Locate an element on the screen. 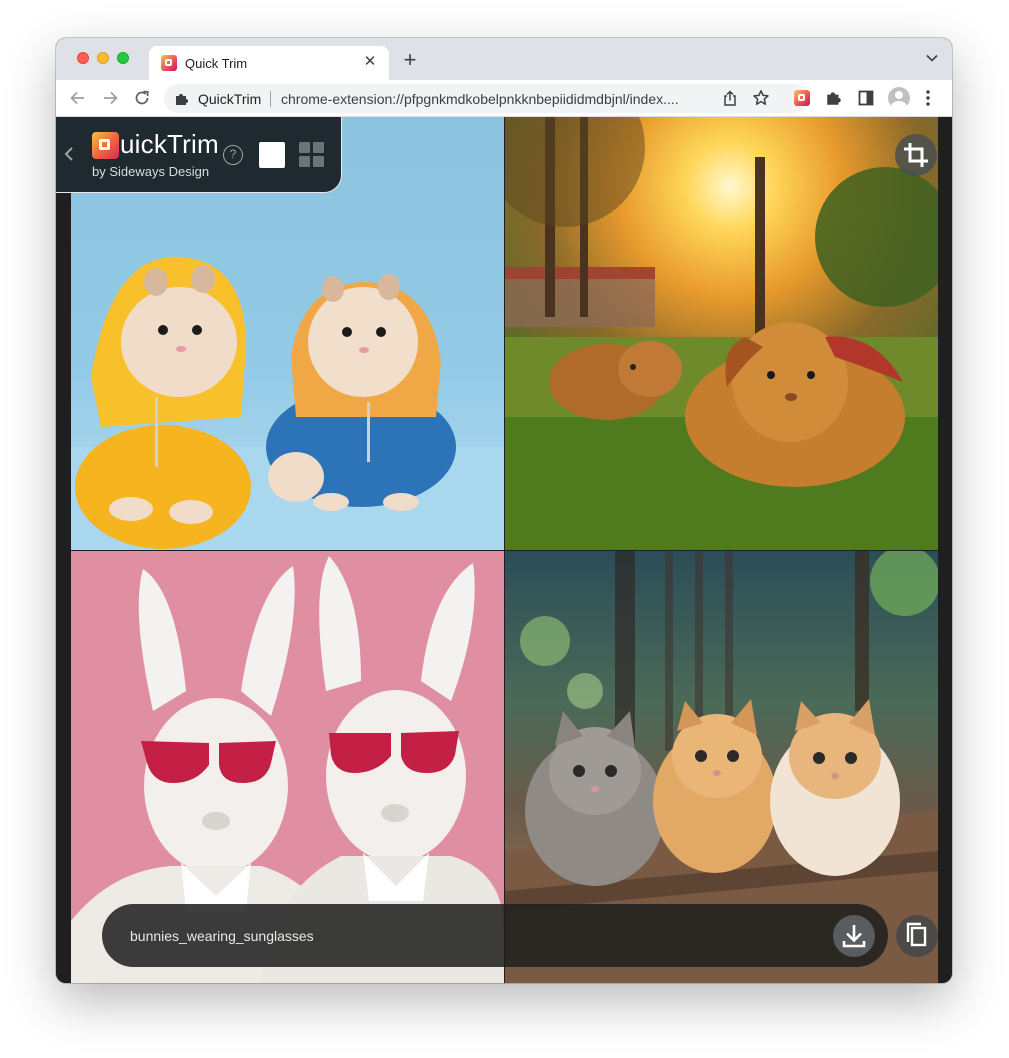 Image resolution: width=1009 pixels, height=1058 pixels. extensions-puzzle-icon is located at coordinates (834, 98).